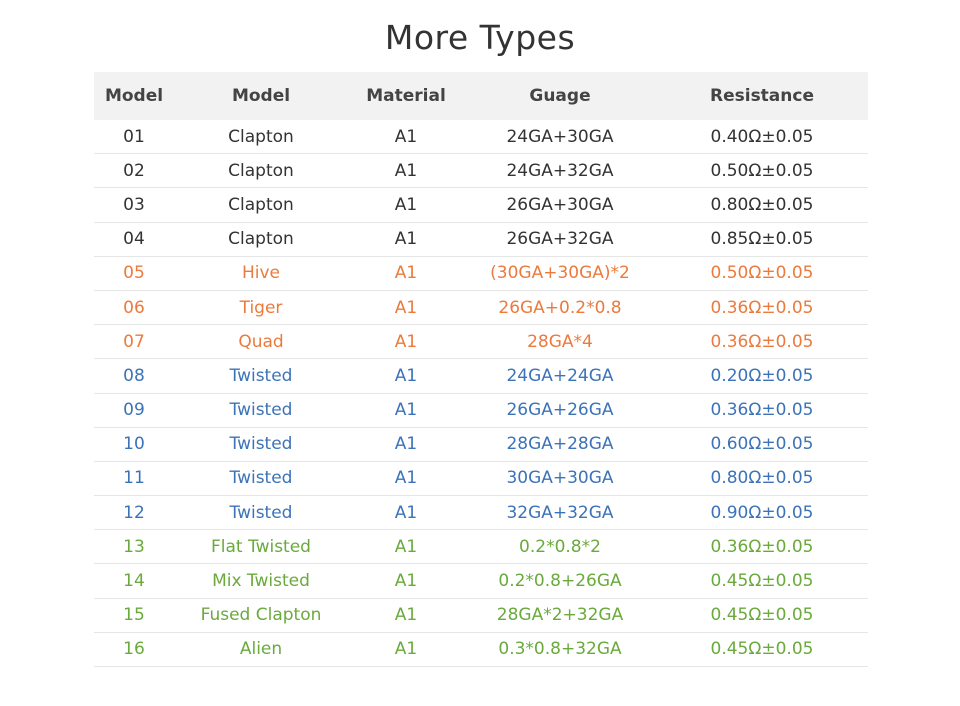 The height and width of the screenshot is (706, 960). I want to click on table-row: 10 Twisted A1 28GA+28GA 0.60Ω±0.05, so click(481, 445).